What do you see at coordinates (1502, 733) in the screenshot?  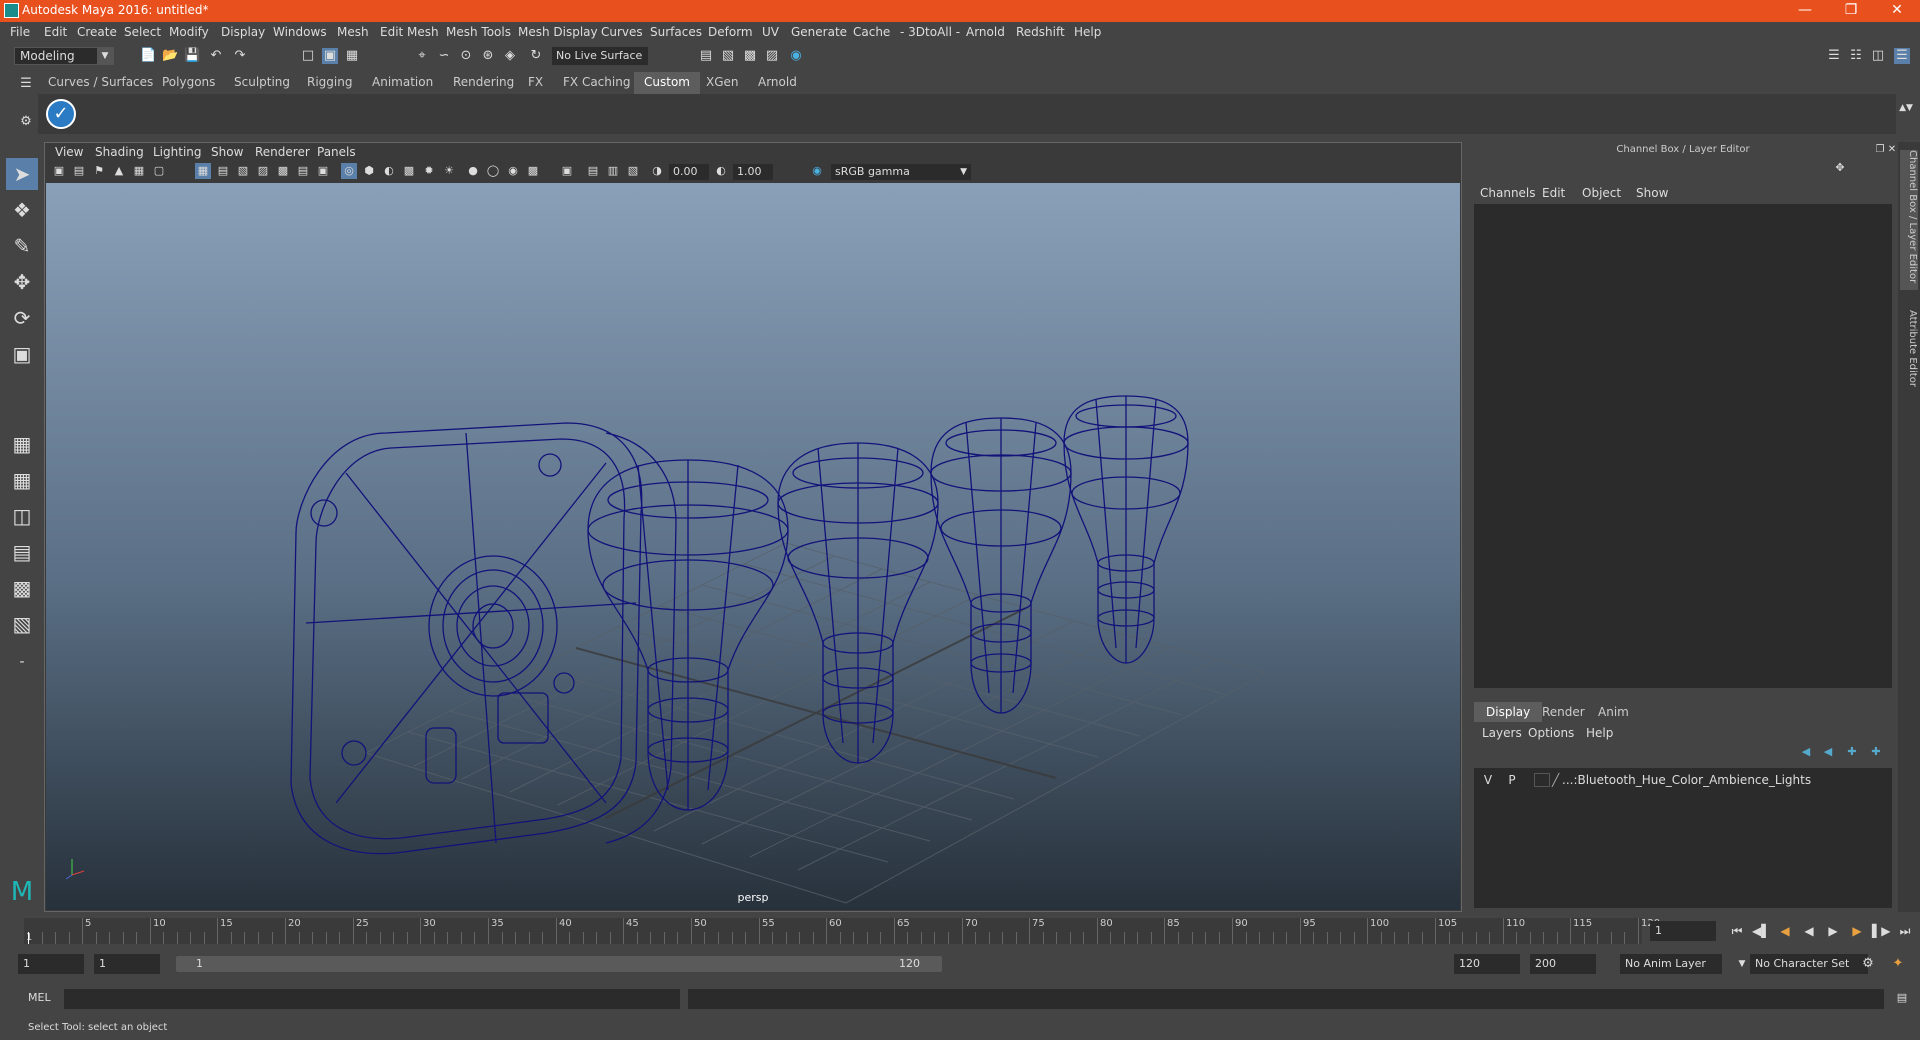 I see `layer-menu-layers: Layers` at bounding box center [1502, 733].